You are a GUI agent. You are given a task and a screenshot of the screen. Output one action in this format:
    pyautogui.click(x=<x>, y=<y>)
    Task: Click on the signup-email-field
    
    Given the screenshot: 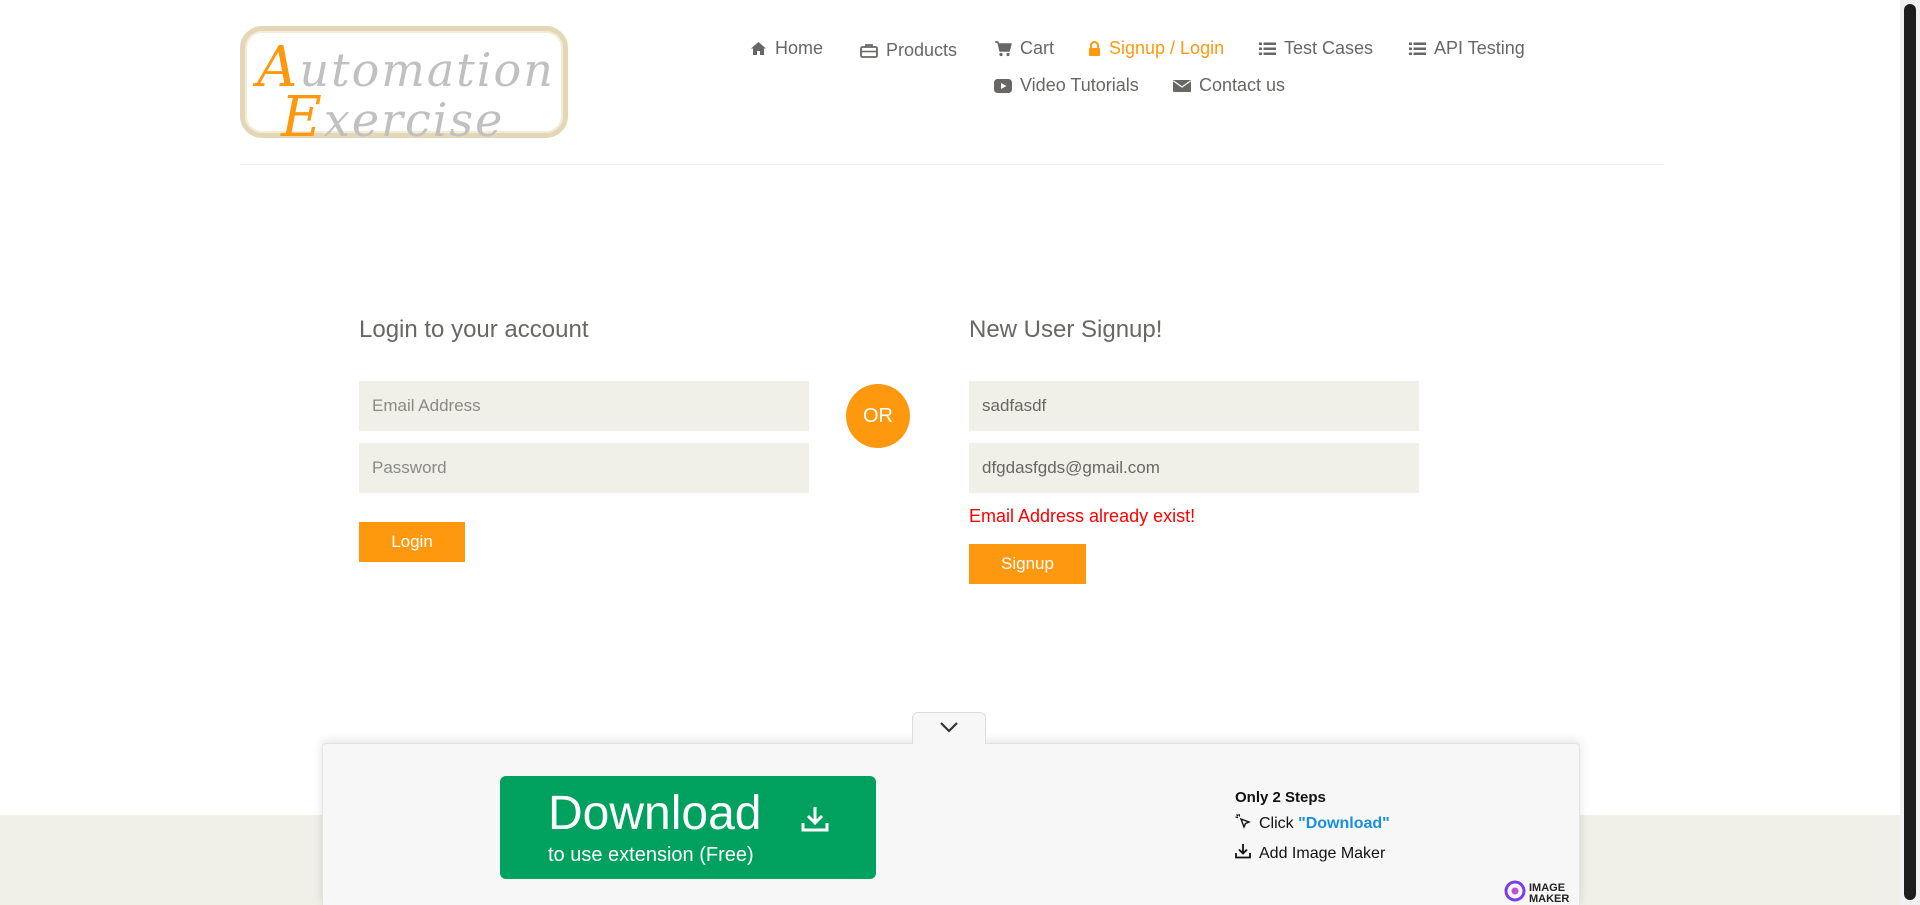 What is the action you would take?
    pyautogui.click(x=1194, y=468)
    